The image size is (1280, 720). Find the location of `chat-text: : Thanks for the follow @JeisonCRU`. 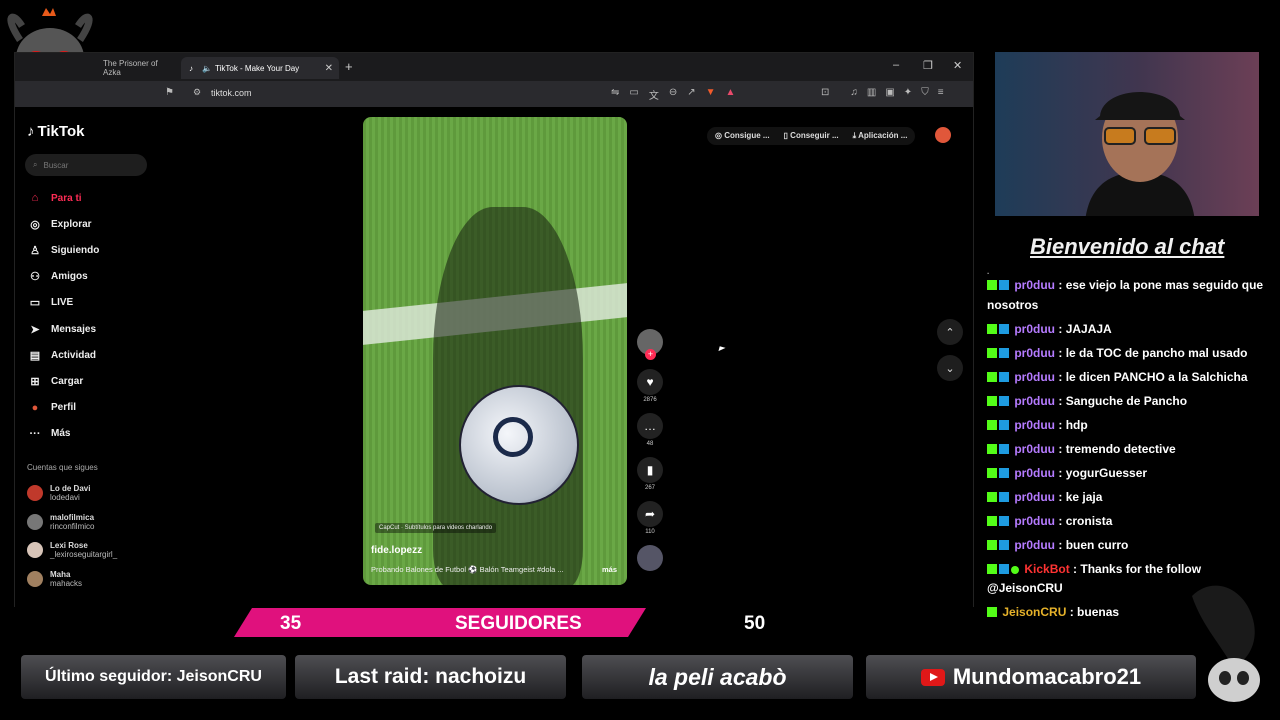

chat-text: : Thanks for the follow @JeisonCRU is located at coordinates (1094, 578).